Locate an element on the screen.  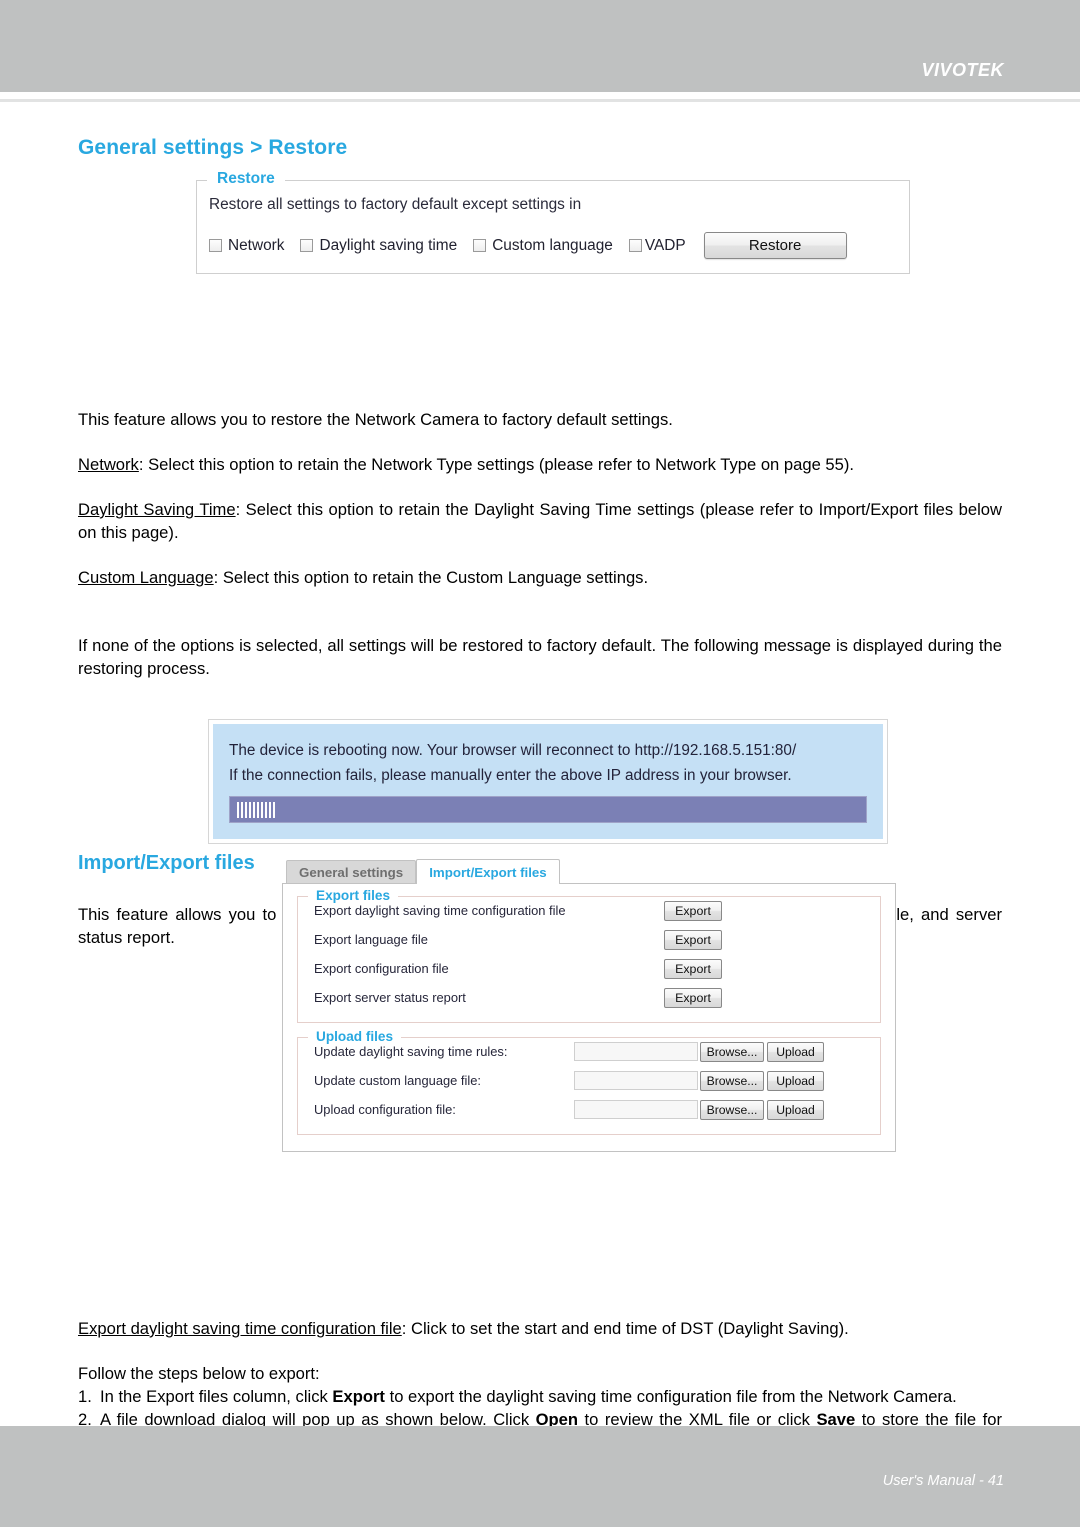
term-network: Network is located at coordinates (108, 464).